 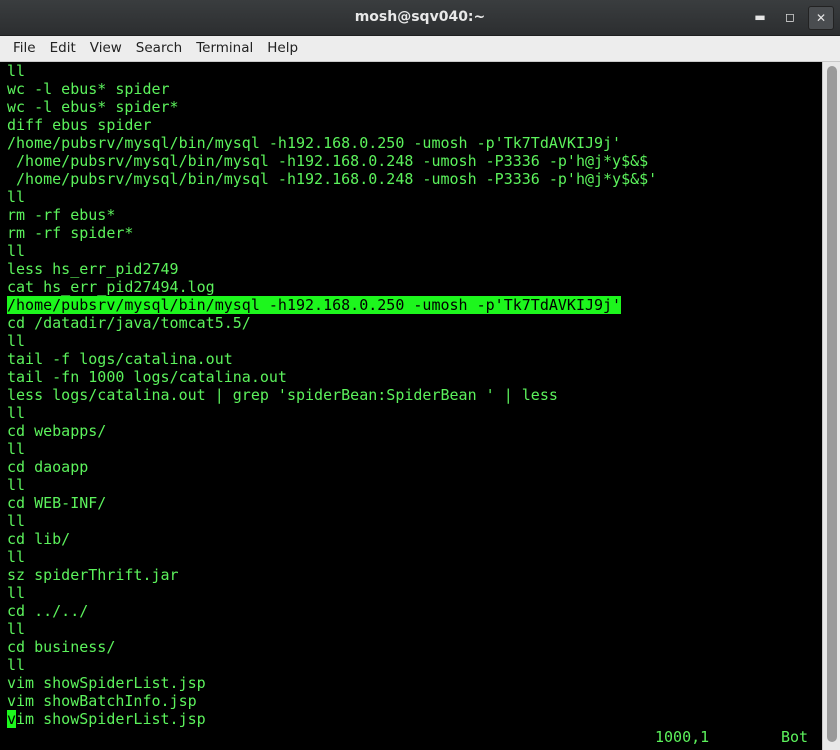 I want to click on maximize-icon: ◻, so click(x=790, y=17).